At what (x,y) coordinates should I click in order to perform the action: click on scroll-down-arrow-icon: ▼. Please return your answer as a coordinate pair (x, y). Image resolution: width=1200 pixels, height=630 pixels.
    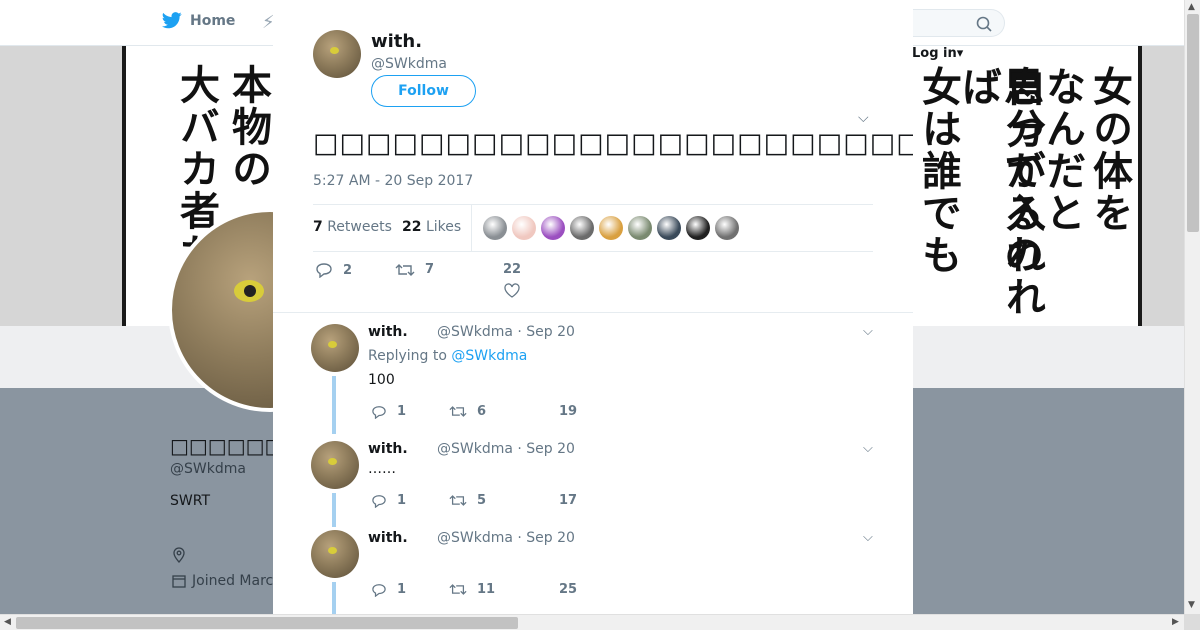
    Looking at the image, I should click on (1191, 605).